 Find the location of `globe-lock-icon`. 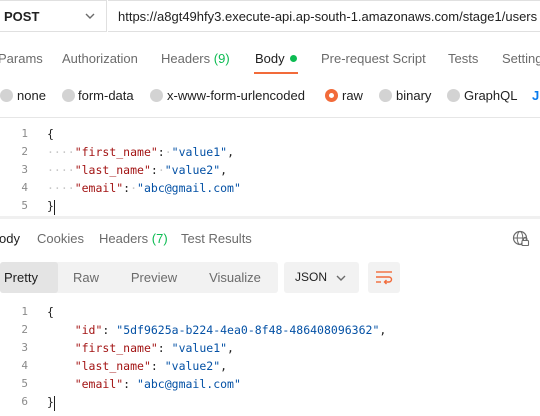

globe-lock-icon is located at coordinates (521, 239).